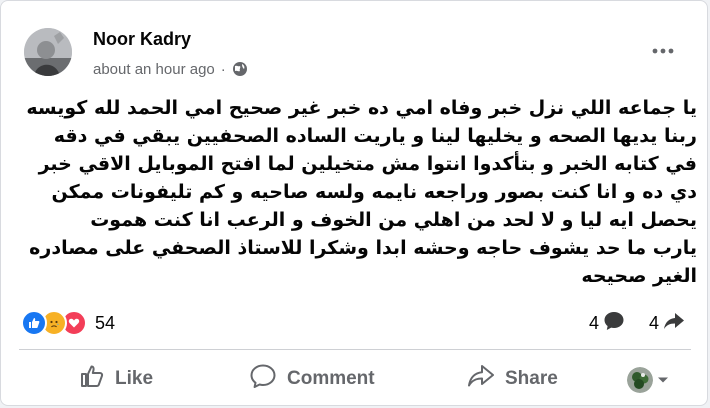 The image size is (710, 408). I want to click on comment-bubble-icon, so click(614, 323).